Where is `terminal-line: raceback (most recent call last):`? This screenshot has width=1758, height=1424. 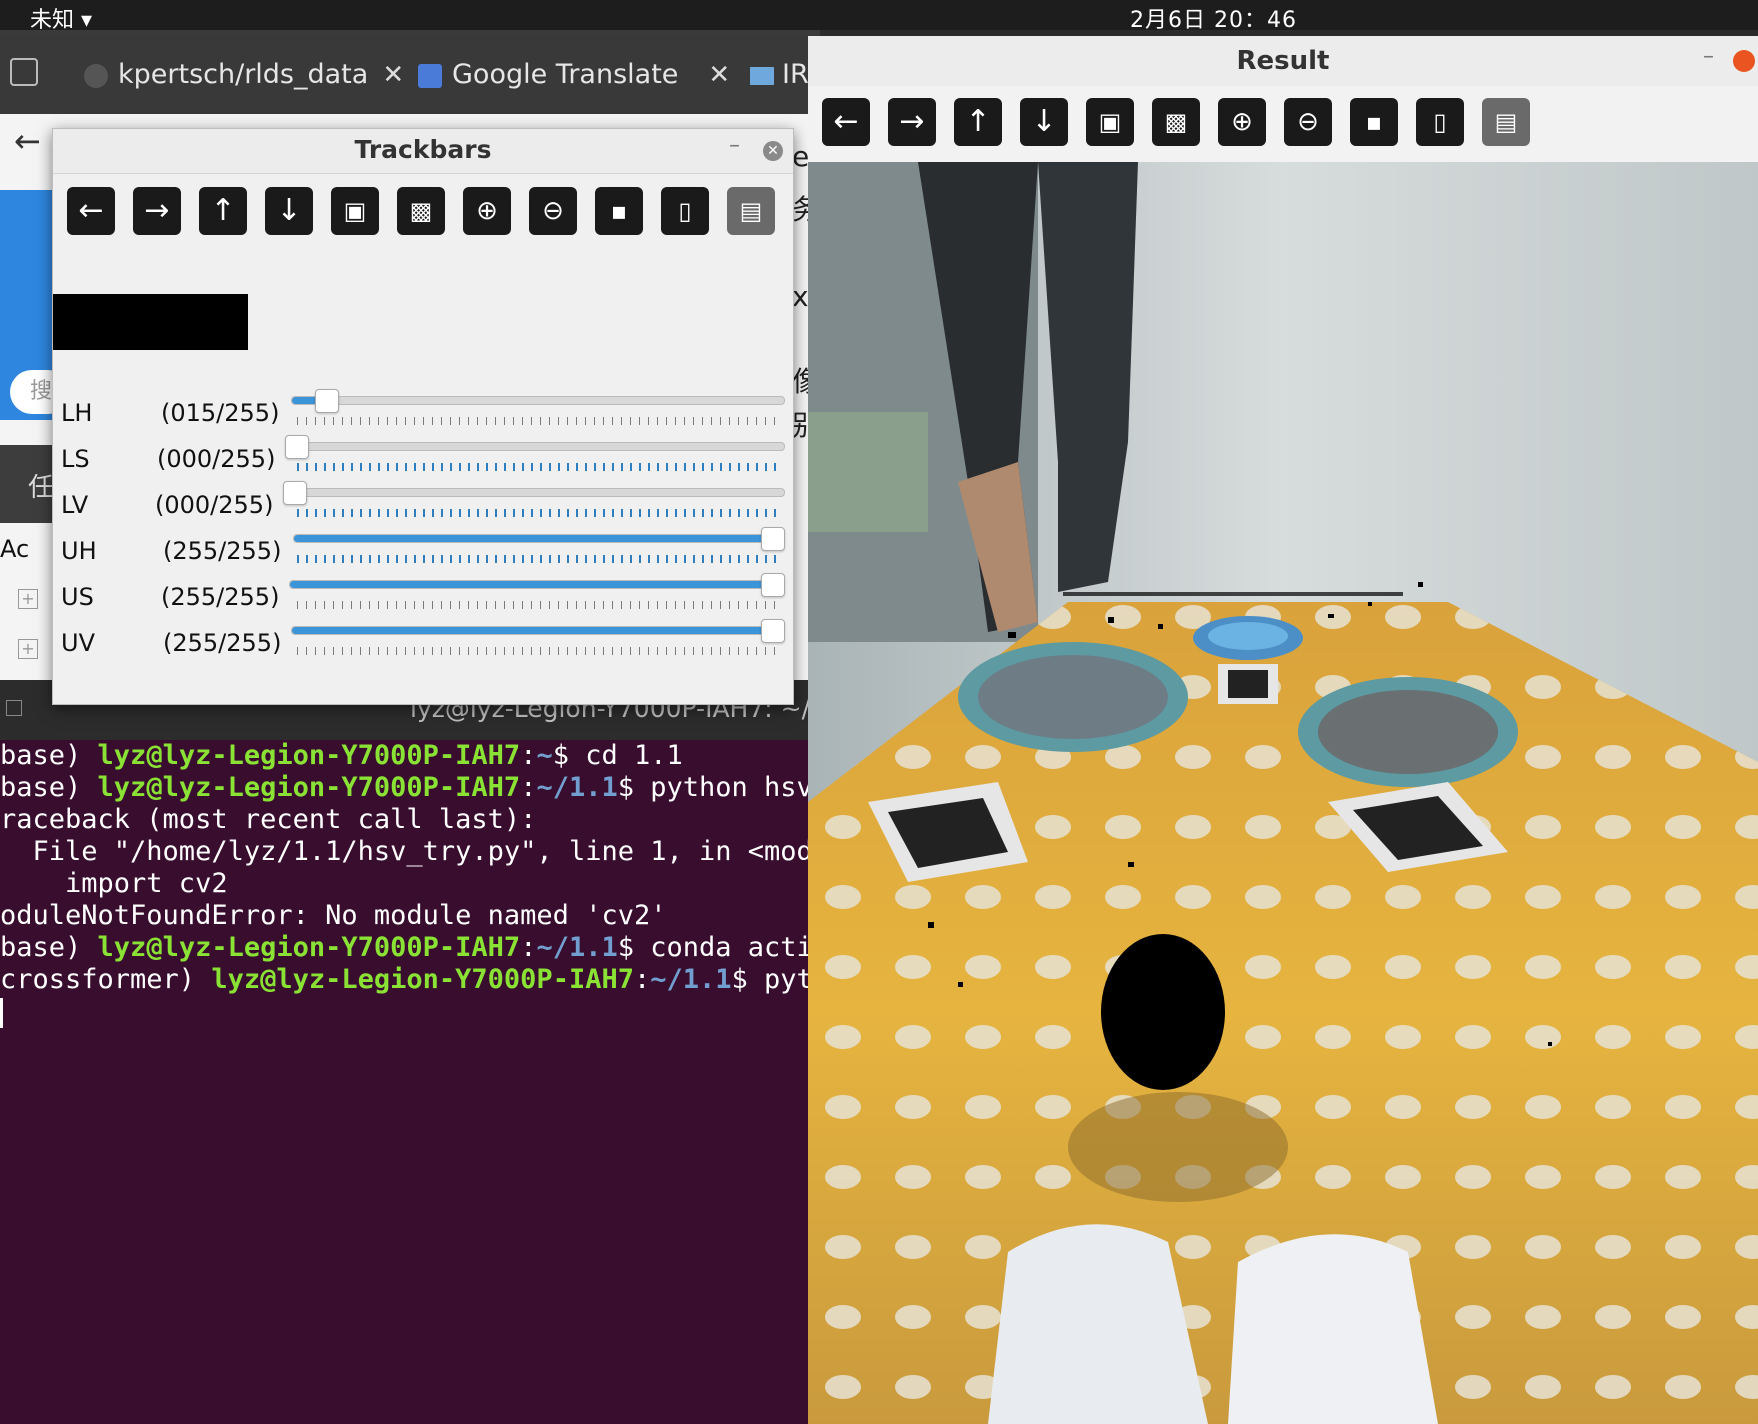
terminal-line: raceback (most recent call last): is located at coordinates (268, 819).